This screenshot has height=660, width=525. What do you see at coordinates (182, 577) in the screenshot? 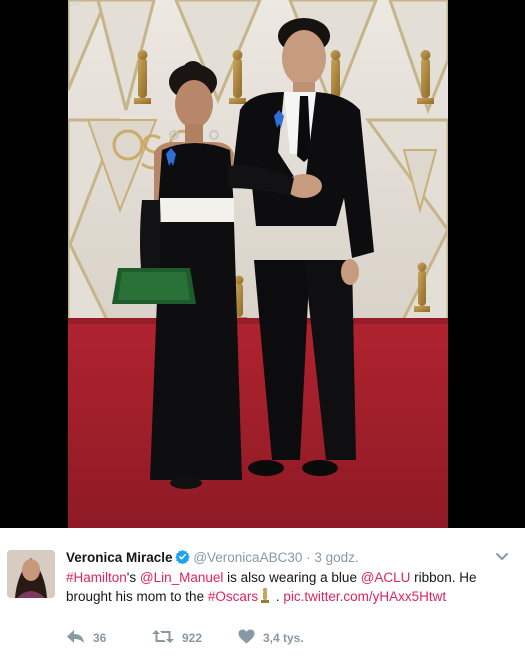
I see `mention-link: @Lin_Manuel` at bounding box center [182, 577].